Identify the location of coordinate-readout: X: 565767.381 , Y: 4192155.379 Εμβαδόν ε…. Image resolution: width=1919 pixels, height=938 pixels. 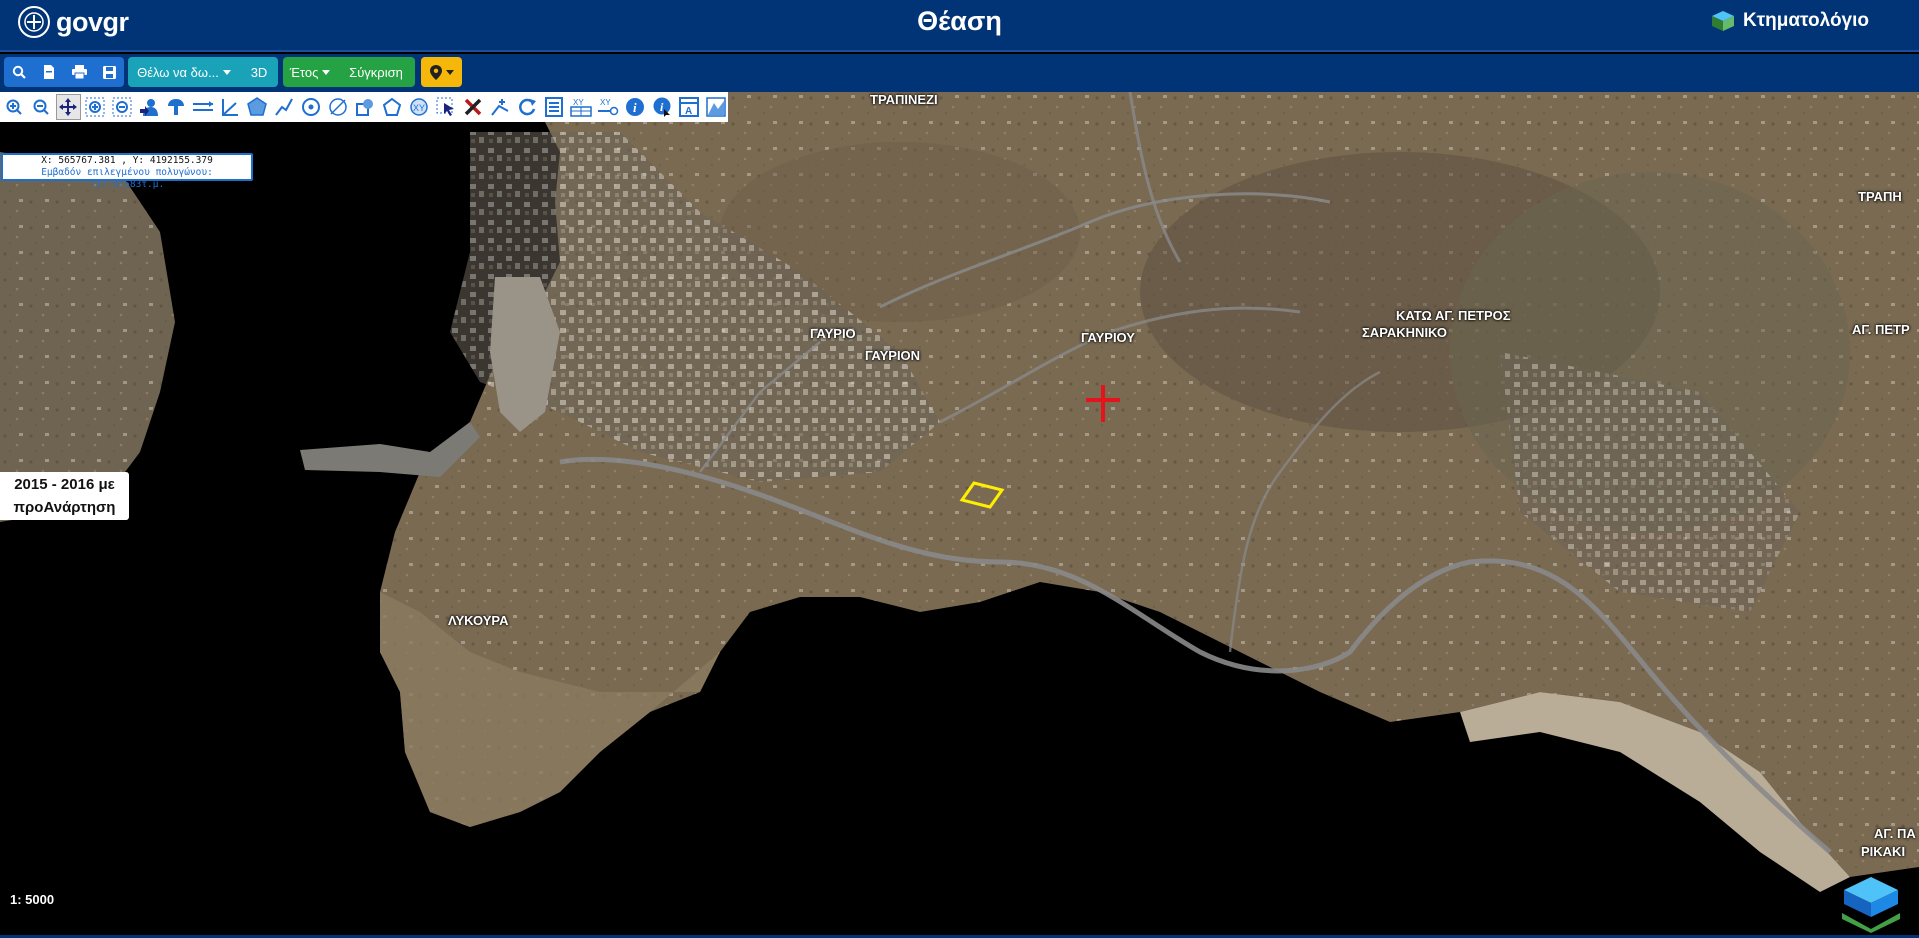
(127, 171).